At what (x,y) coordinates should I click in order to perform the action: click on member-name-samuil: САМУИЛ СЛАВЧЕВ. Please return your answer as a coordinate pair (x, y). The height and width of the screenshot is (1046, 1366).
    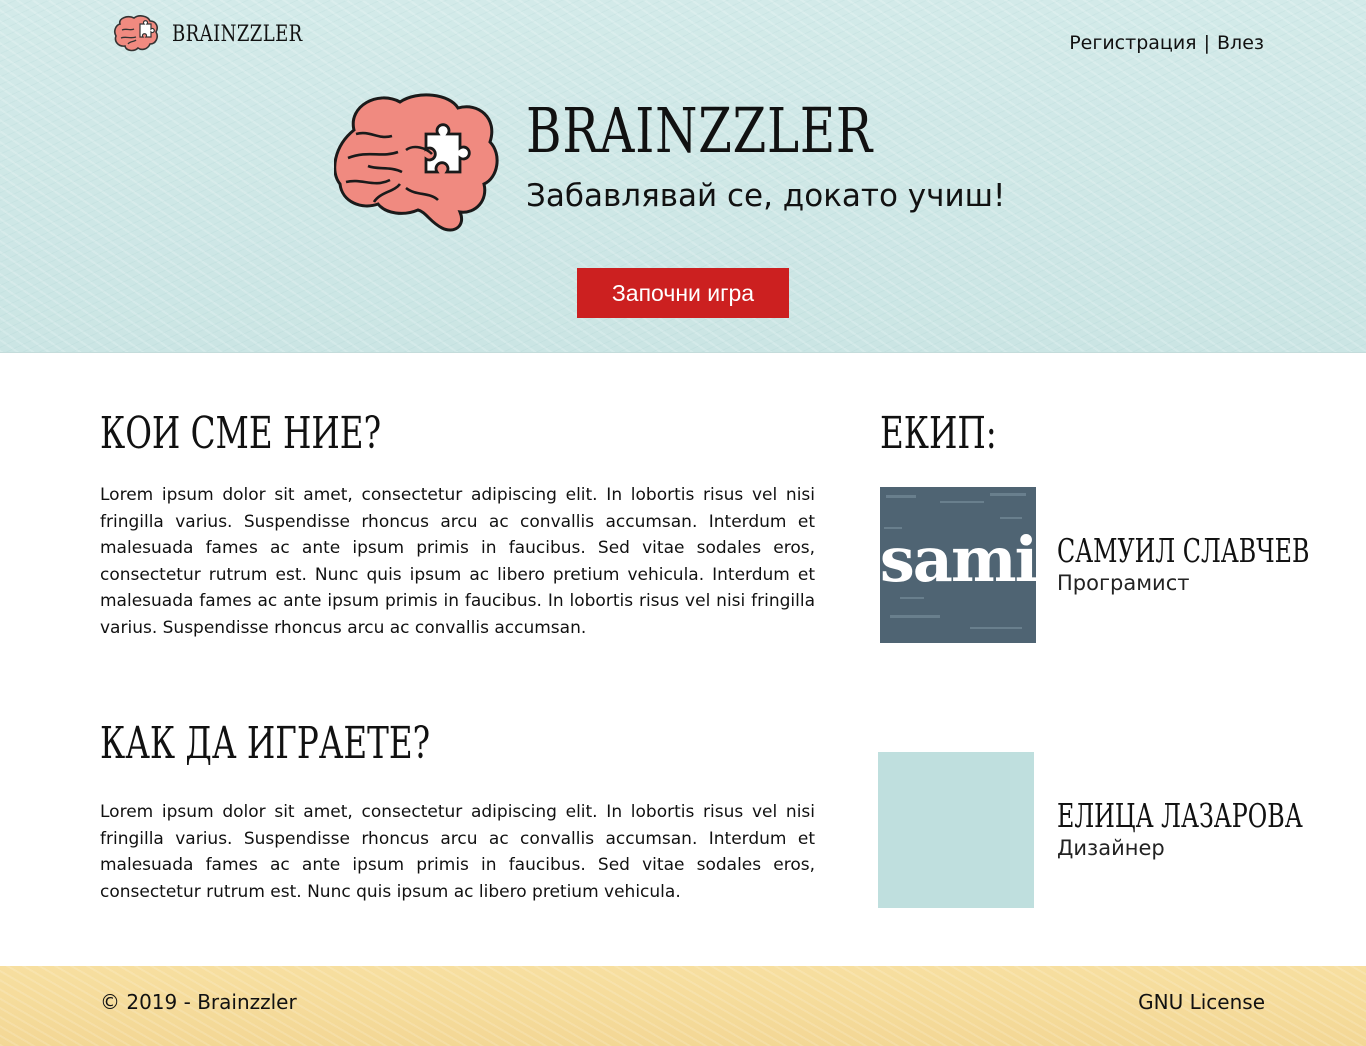
    Looking at the image, I should click on (1183, 550).